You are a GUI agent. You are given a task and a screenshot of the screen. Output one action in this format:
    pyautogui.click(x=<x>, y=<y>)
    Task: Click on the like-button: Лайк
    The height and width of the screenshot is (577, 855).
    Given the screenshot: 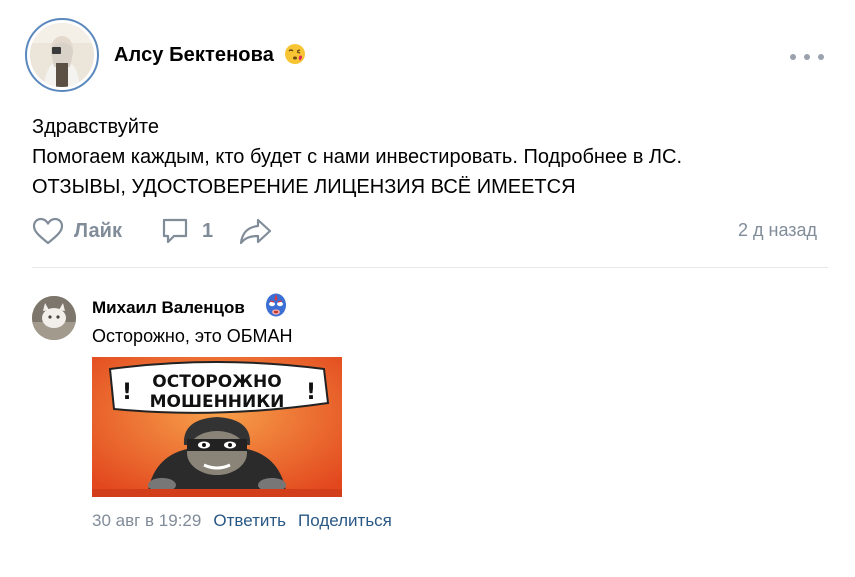 What is the action you would take?
    pyautogui.click(x=77, y=231)
    